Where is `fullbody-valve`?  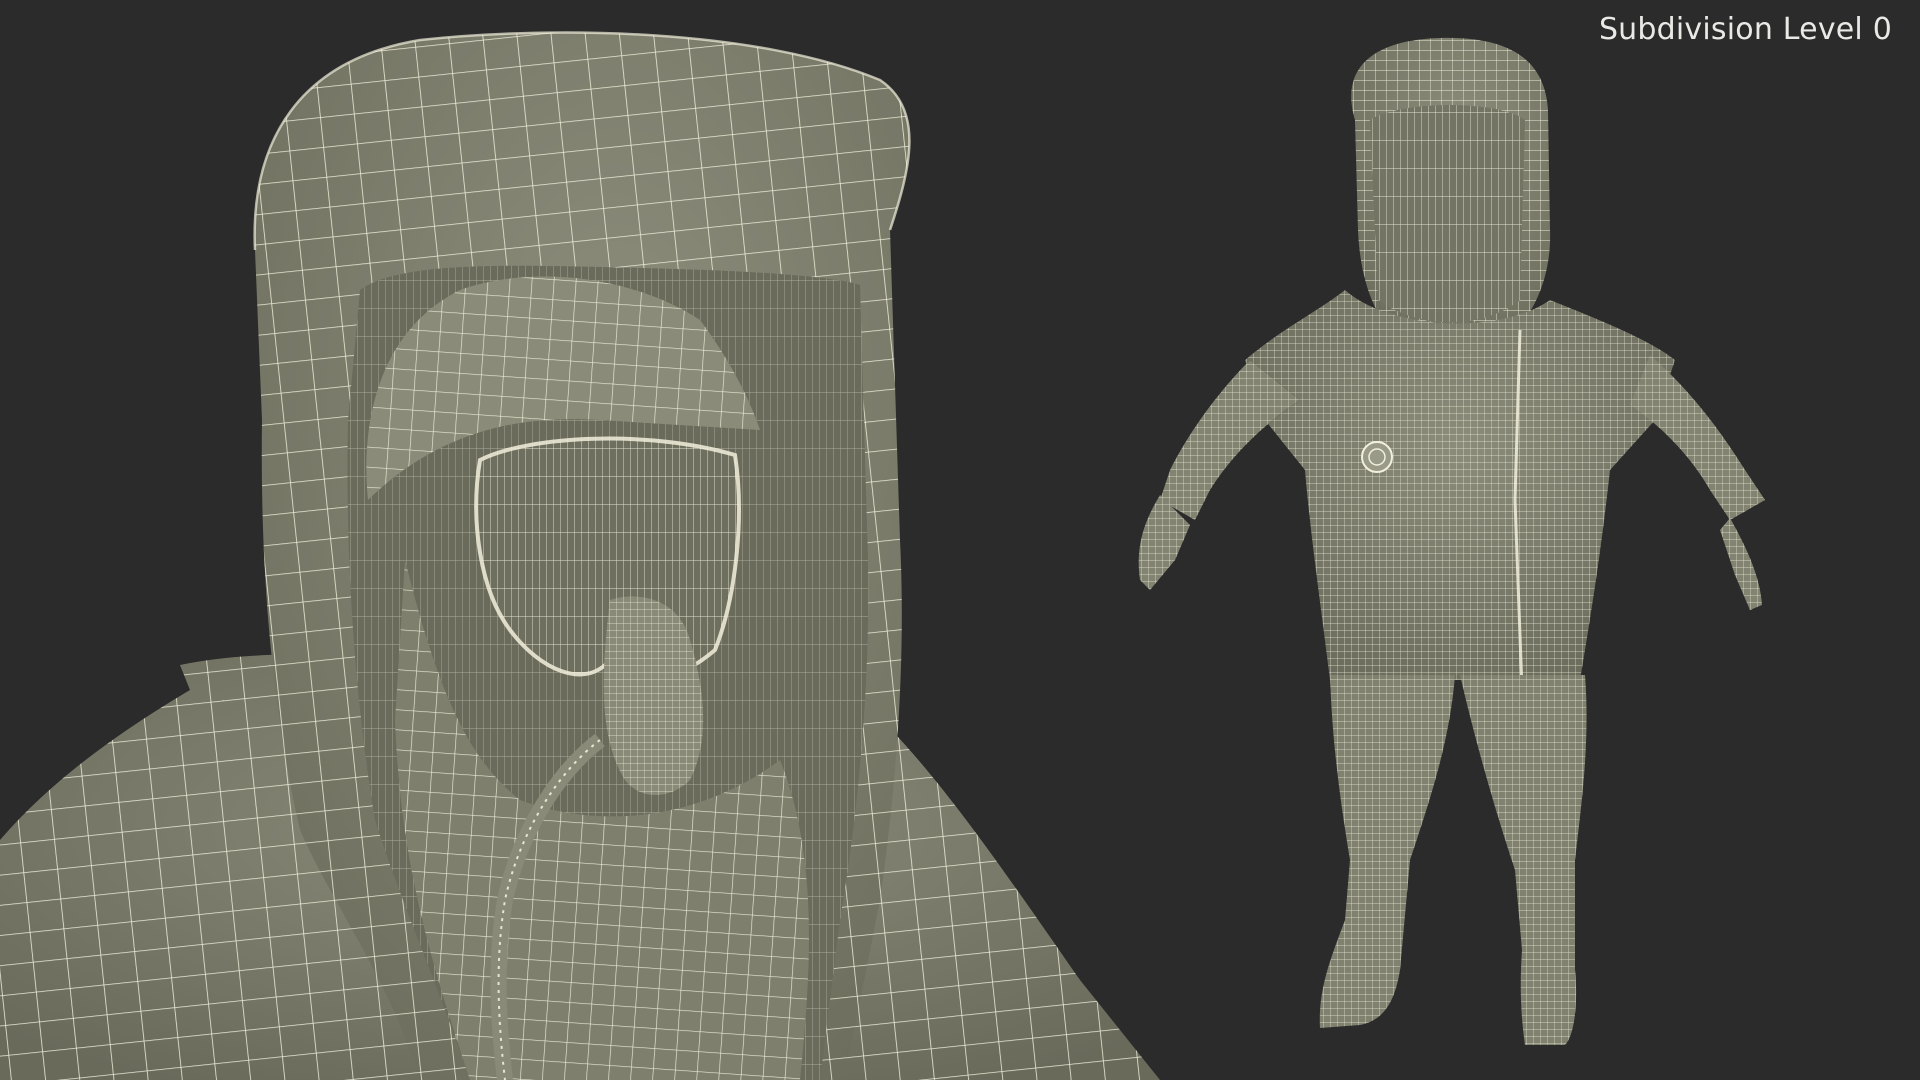
fullbody-valve is located at coordinates (1377, 457).